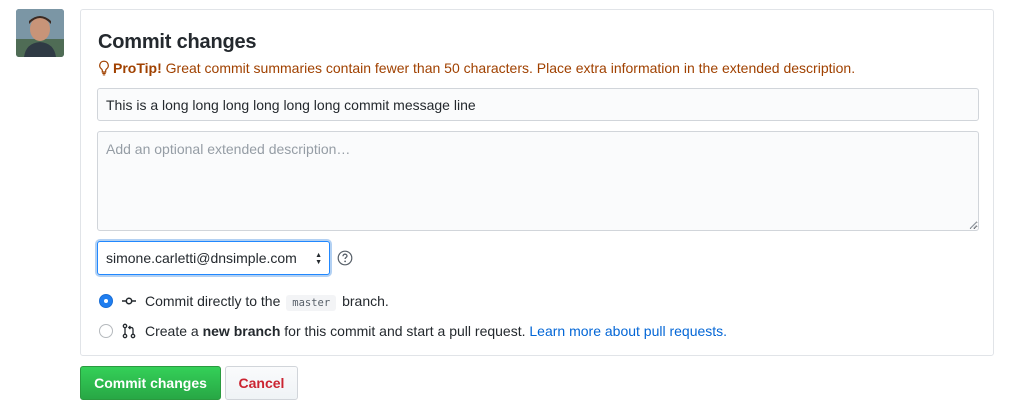  Describe the element at coordinates (363, 301) in the screenshot. I see `commit-direct-suffix: branch.` at that location.